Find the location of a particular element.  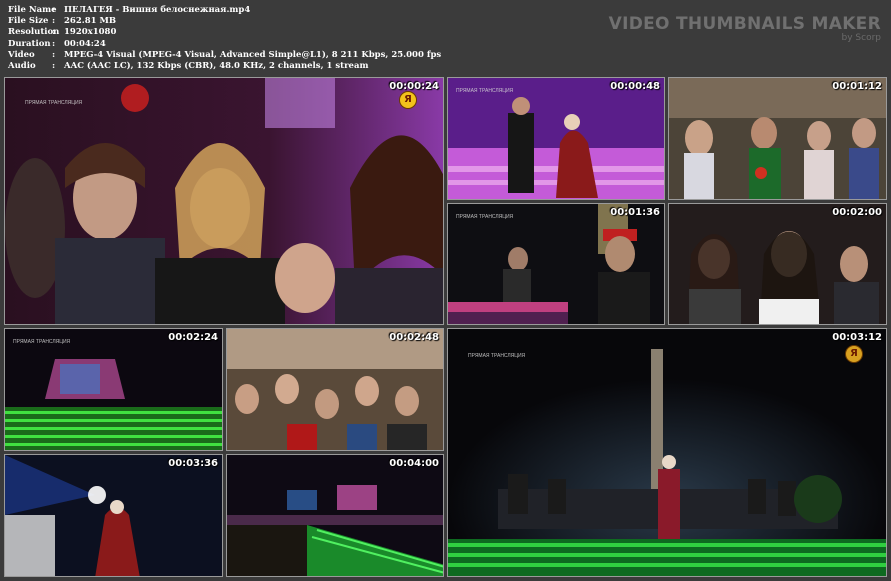

thumbnail-2: ПРЯМАЯ ТРАНСЛЯЦИЯ 00:00:48 is located at coordinates (556, 138).